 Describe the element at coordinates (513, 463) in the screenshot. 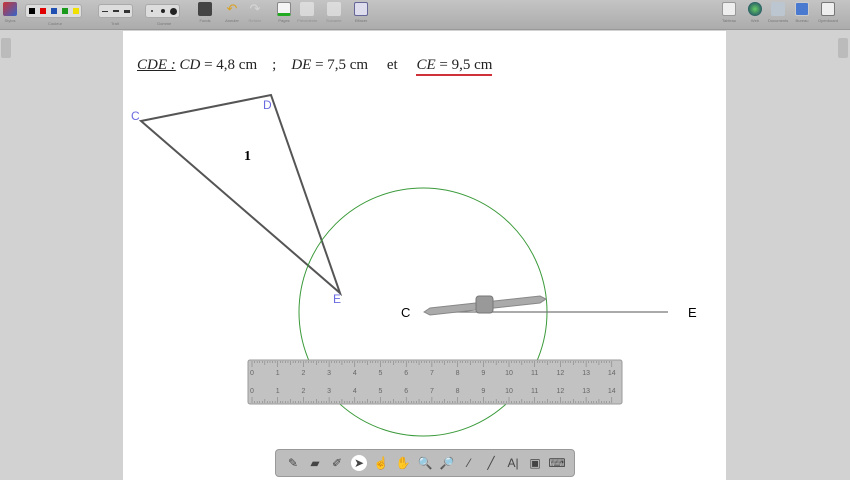

I see `text-icon: A|` at that location.